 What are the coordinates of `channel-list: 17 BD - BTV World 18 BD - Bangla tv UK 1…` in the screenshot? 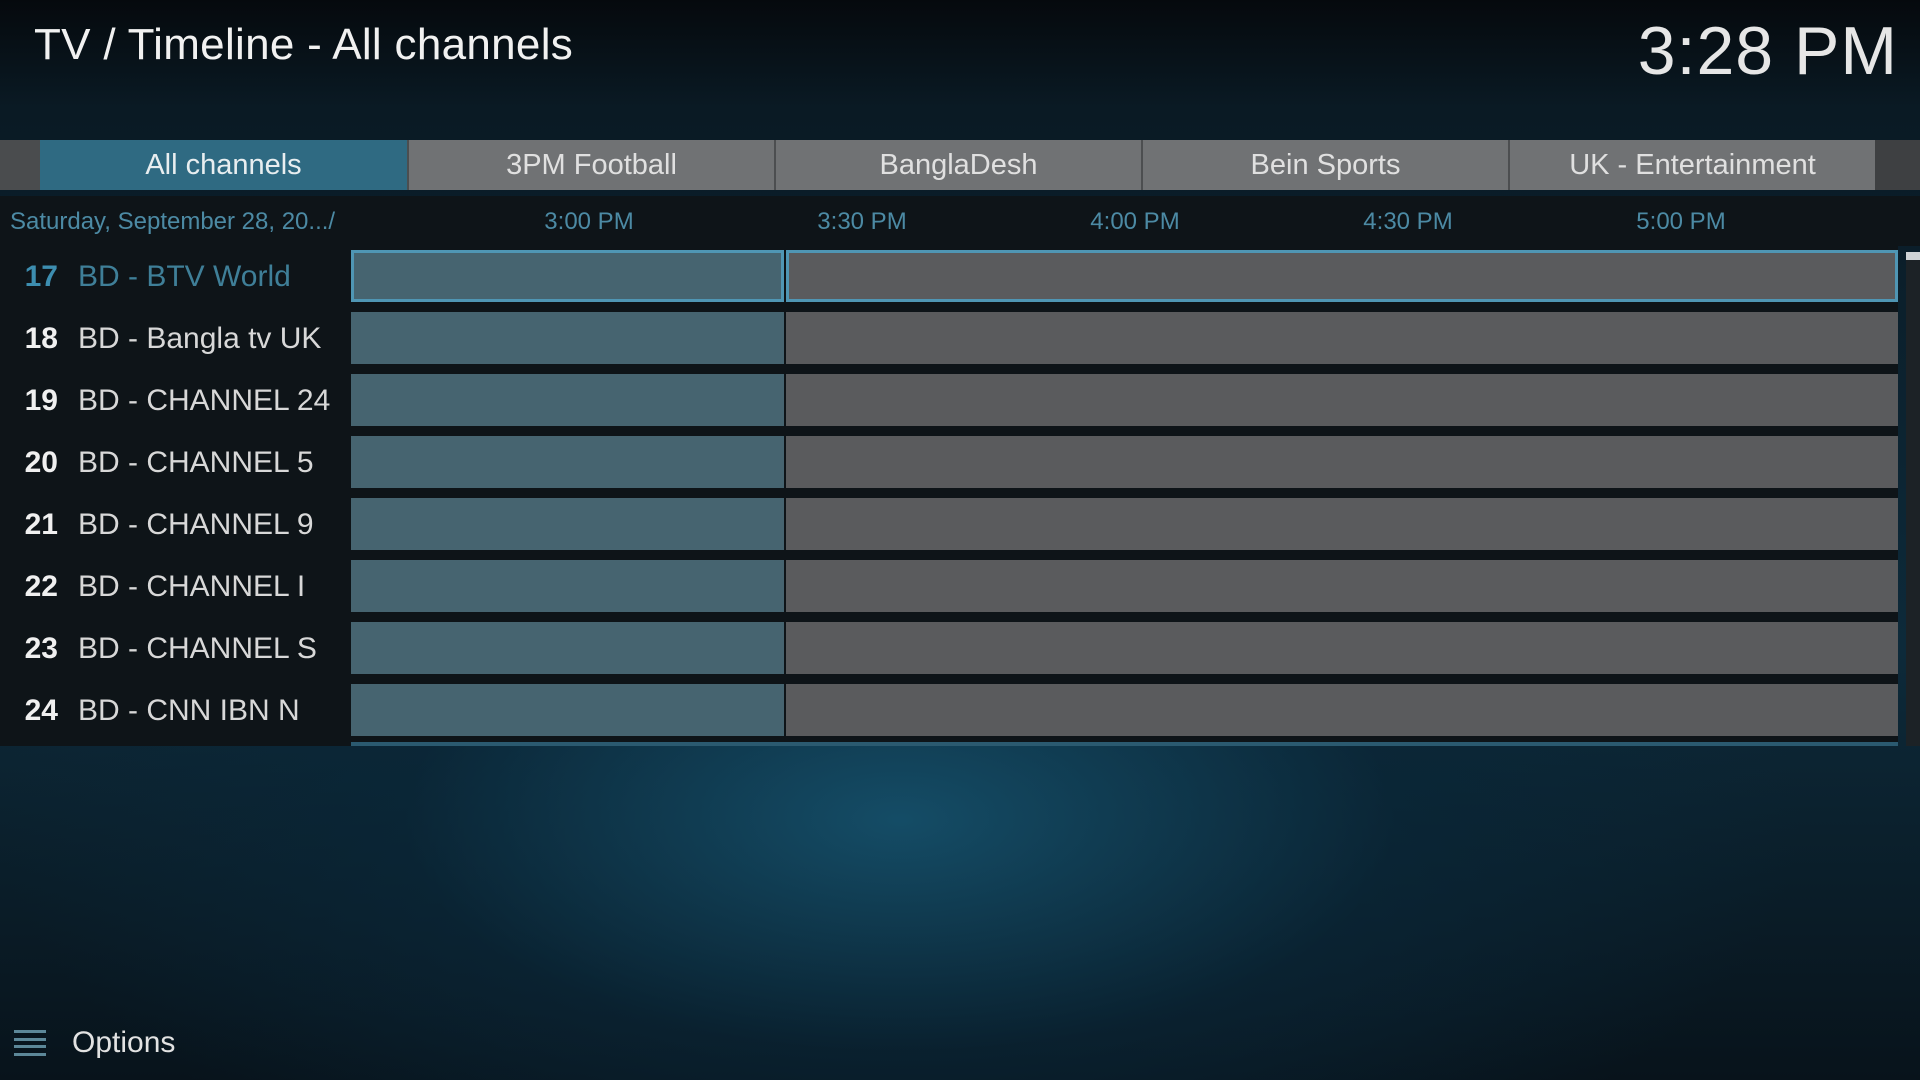 It's located at (175, 496).